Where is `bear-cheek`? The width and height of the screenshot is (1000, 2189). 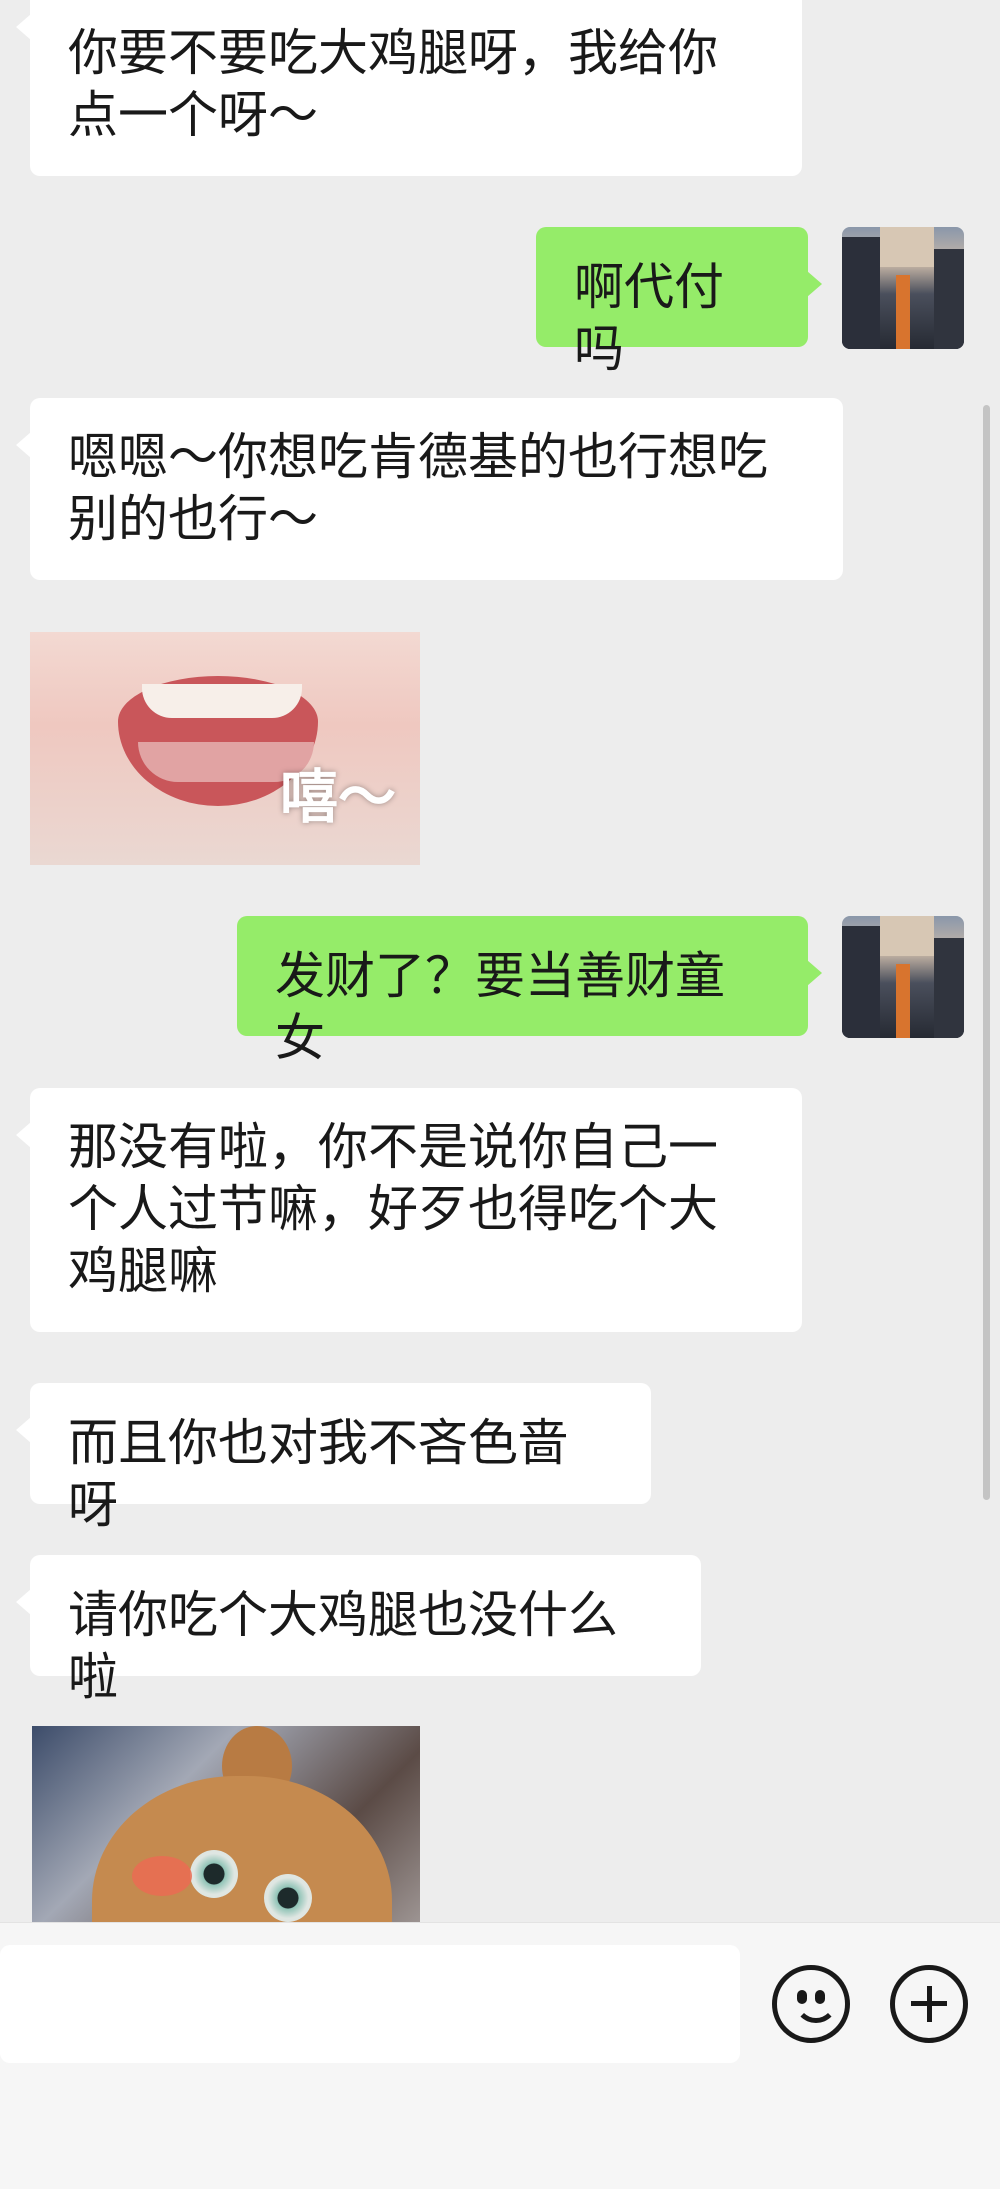 bear-cheek is located at coordinates (162, 1876).